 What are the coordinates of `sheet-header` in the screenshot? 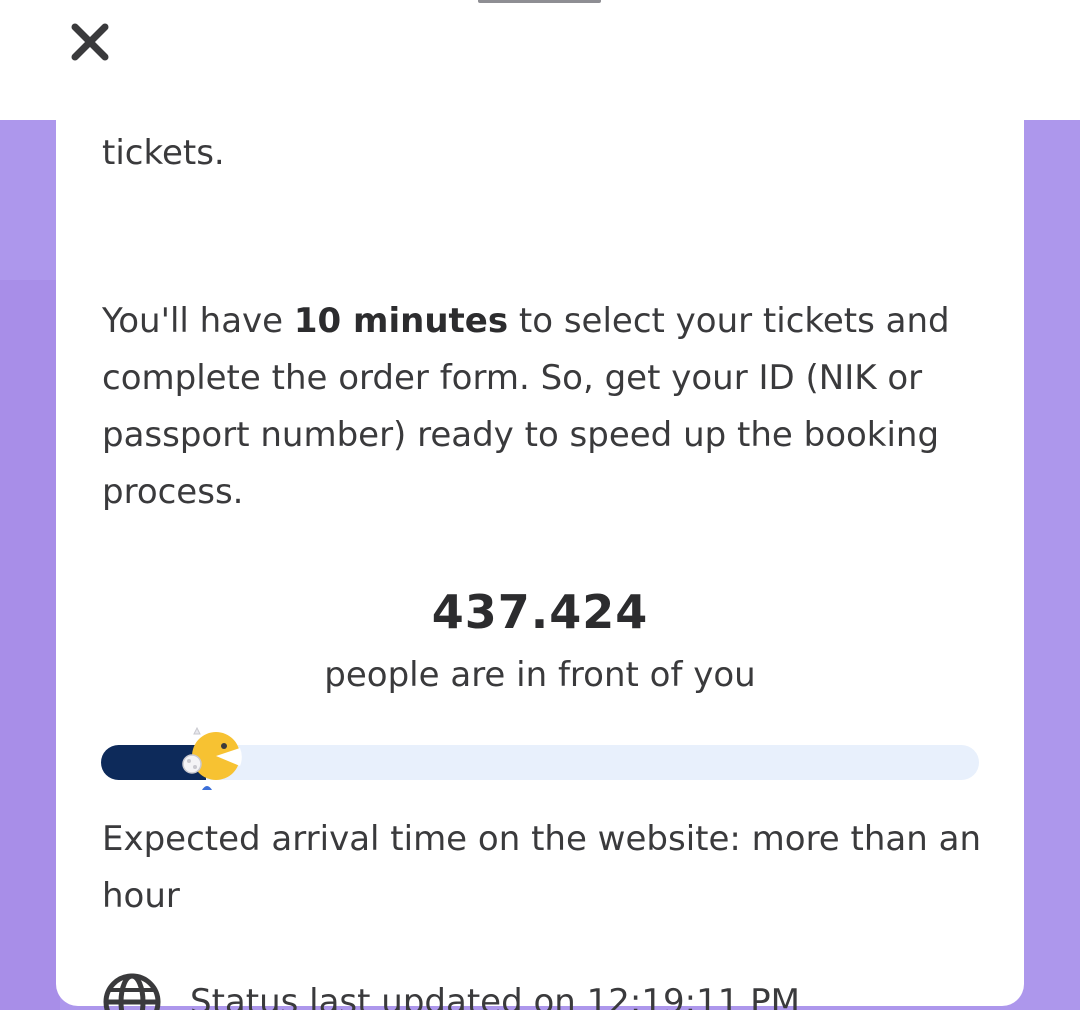 It's located at (540, 60).